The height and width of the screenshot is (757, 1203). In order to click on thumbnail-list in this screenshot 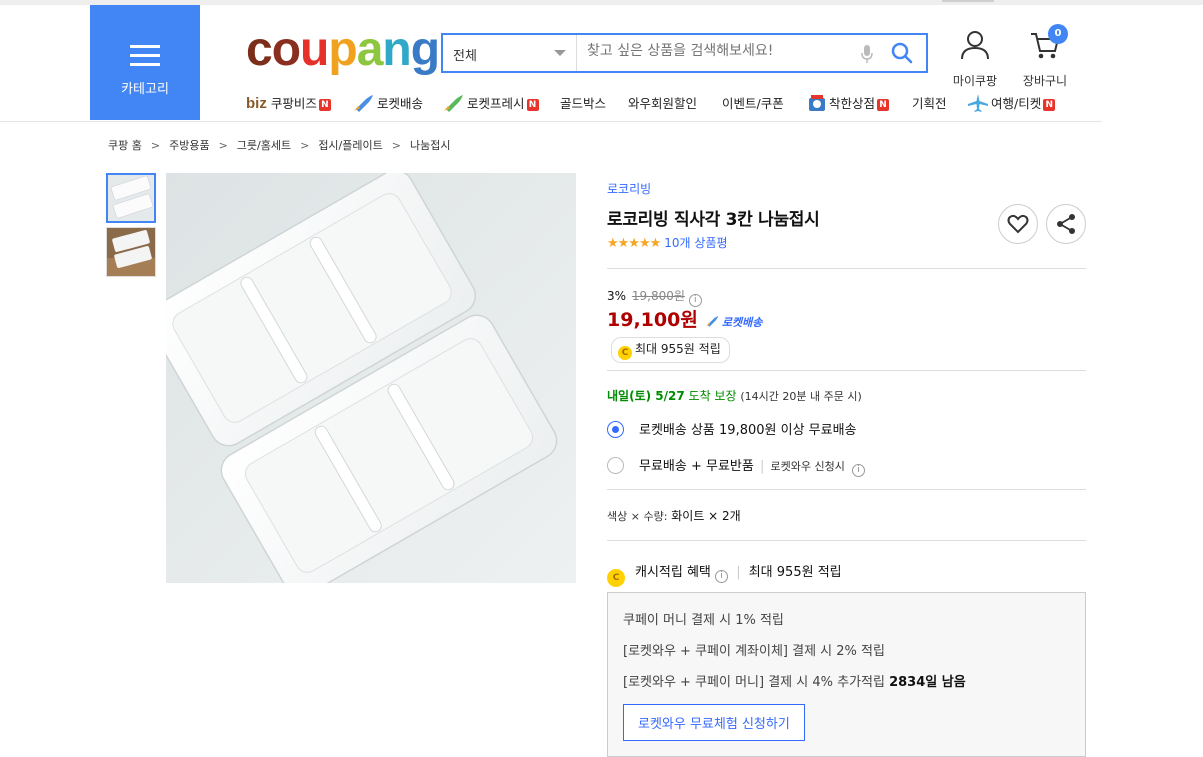, I will do `click(131, 227)`.